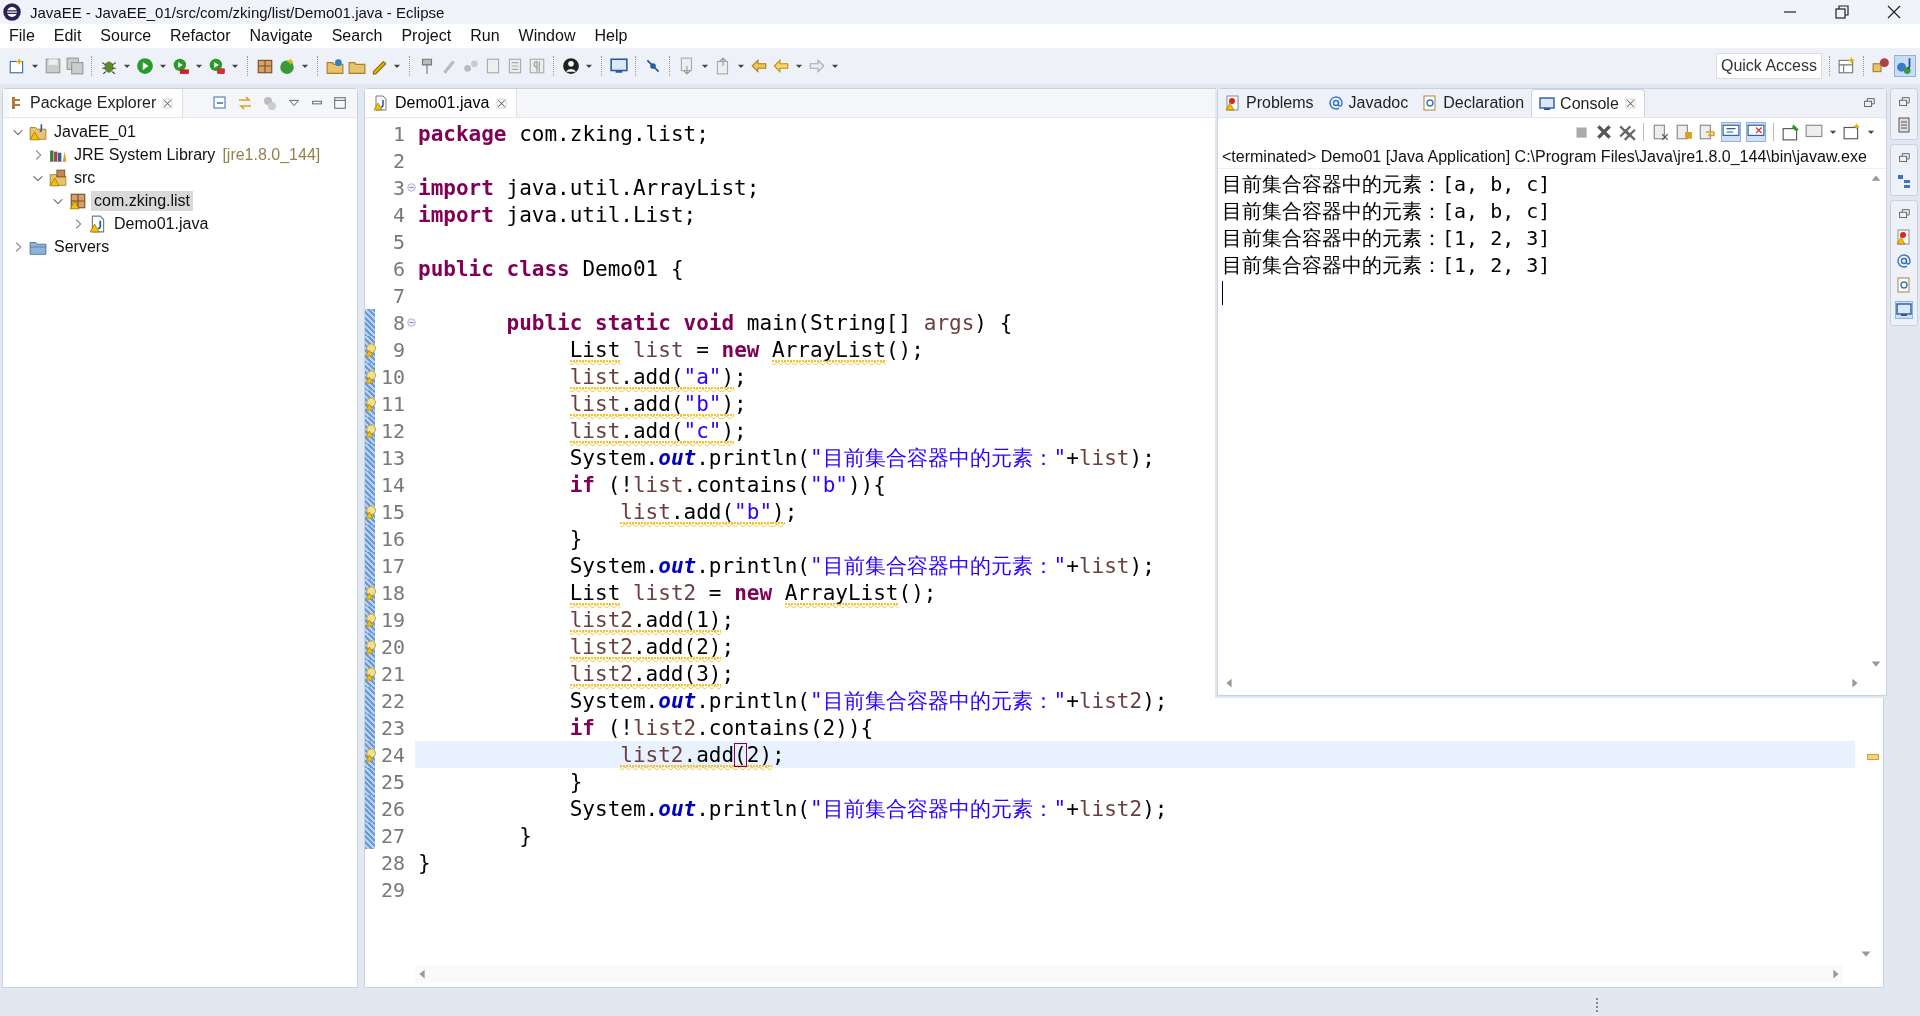 The width and height of the screenshot is (1920, 1016). I want to click on menu-item: Project, so click(429, 36).